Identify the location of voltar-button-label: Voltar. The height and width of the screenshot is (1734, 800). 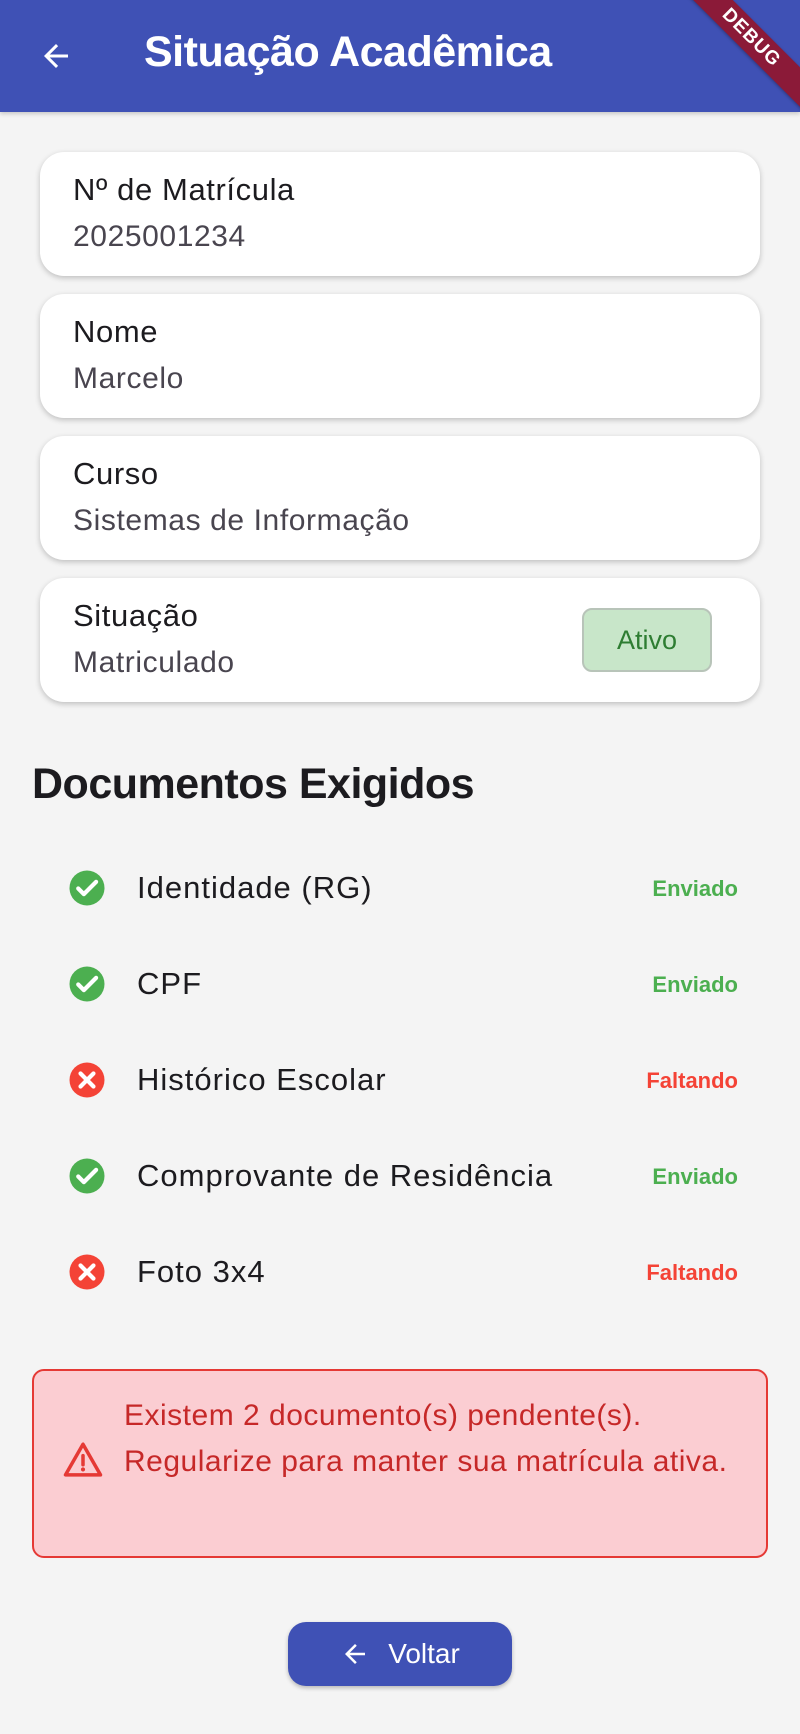
(424, 1653).